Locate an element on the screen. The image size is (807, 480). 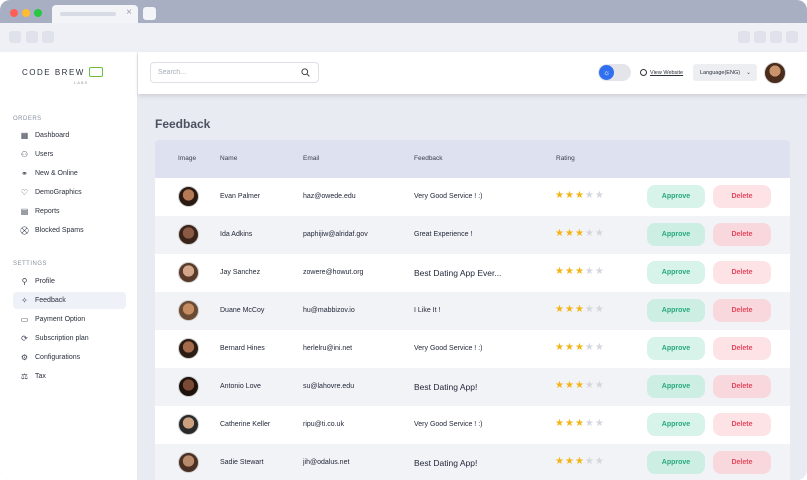
reload-button is located at coordinates (48, 37).